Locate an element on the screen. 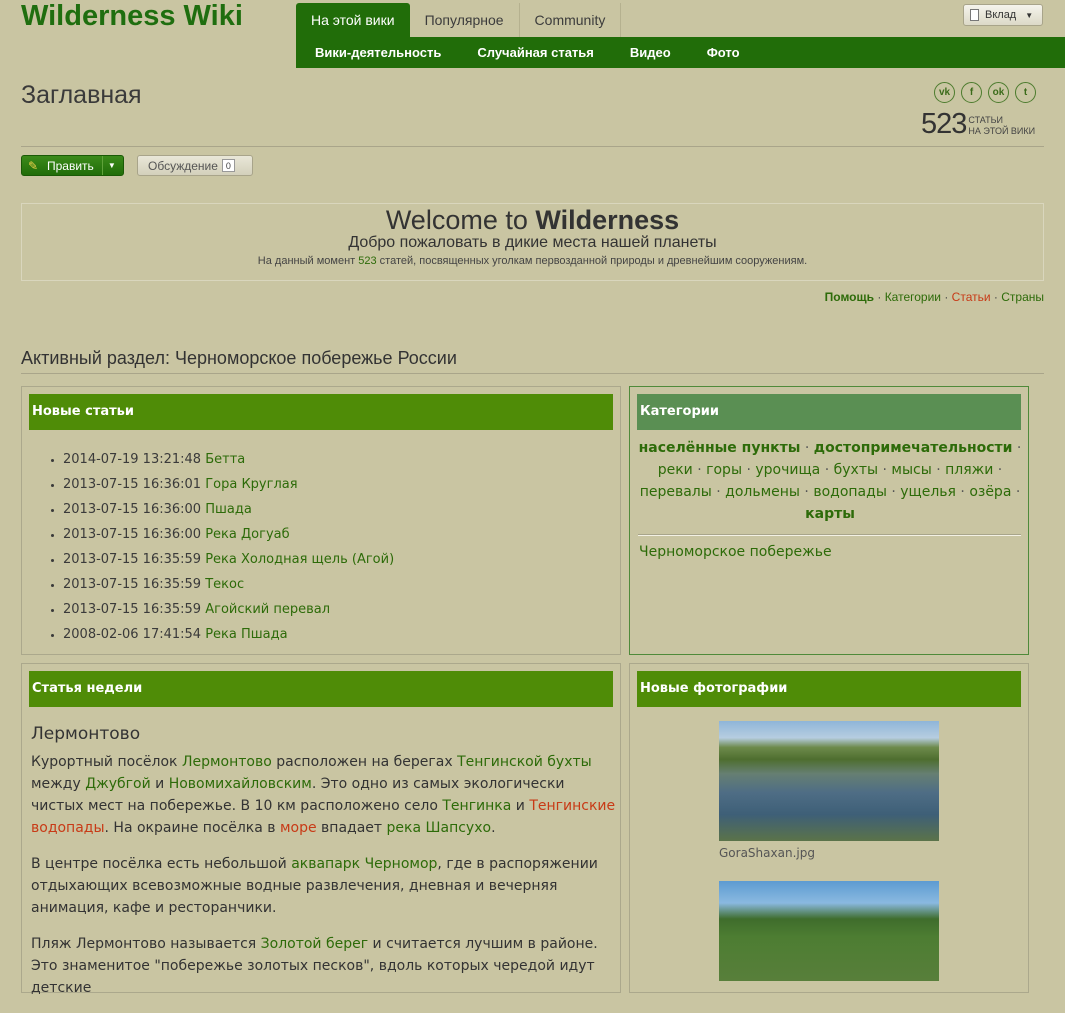 The image size is (1065, 1013). twitter-icon: t is located at coordinates (1025, 92).